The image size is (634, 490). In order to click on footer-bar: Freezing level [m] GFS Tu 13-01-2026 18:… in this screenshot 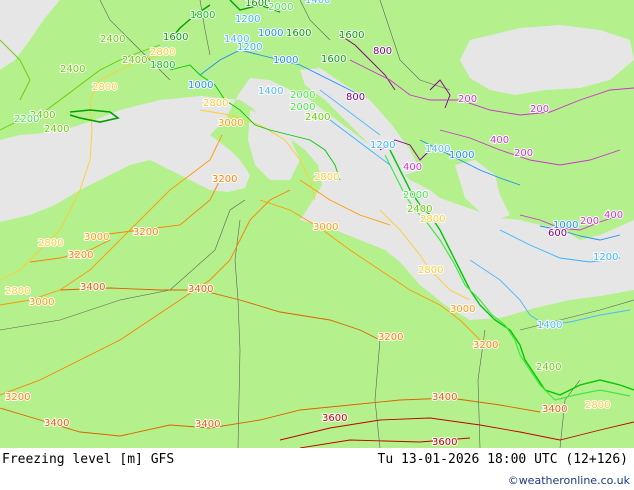, I will do `click(317, 469)`.